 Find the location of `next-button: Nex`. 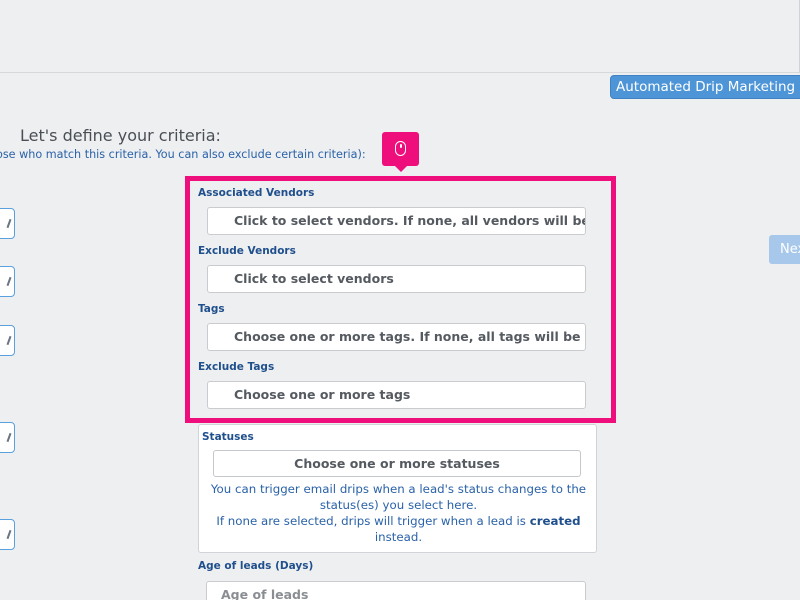

next-button: Nex is located at coordinates (784, 249).